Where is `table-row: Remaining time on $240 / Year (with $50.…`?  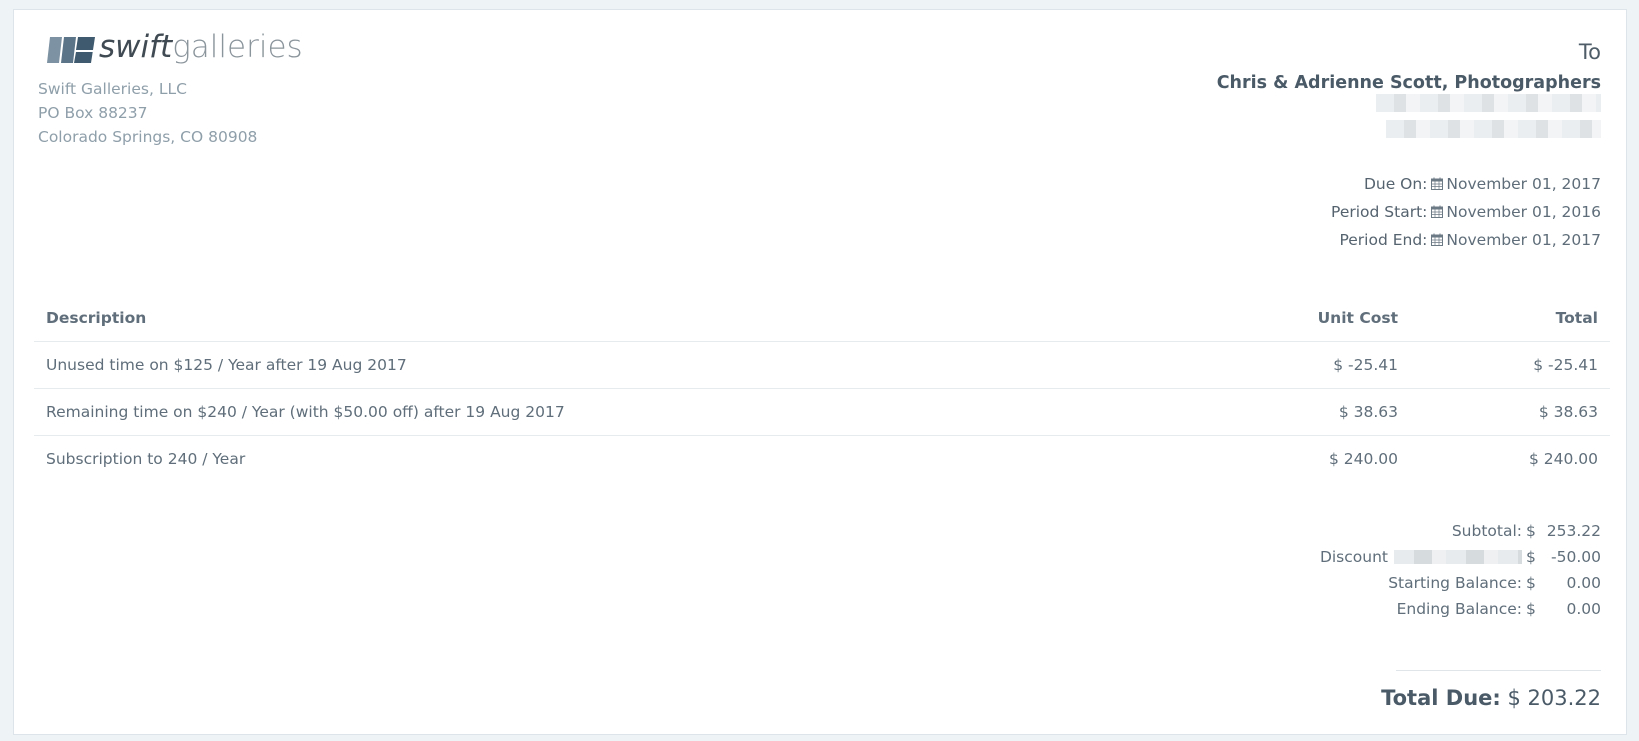
table-row: Remaining time on $240 / Year (with $50.… is located at coordinates (822, 412).